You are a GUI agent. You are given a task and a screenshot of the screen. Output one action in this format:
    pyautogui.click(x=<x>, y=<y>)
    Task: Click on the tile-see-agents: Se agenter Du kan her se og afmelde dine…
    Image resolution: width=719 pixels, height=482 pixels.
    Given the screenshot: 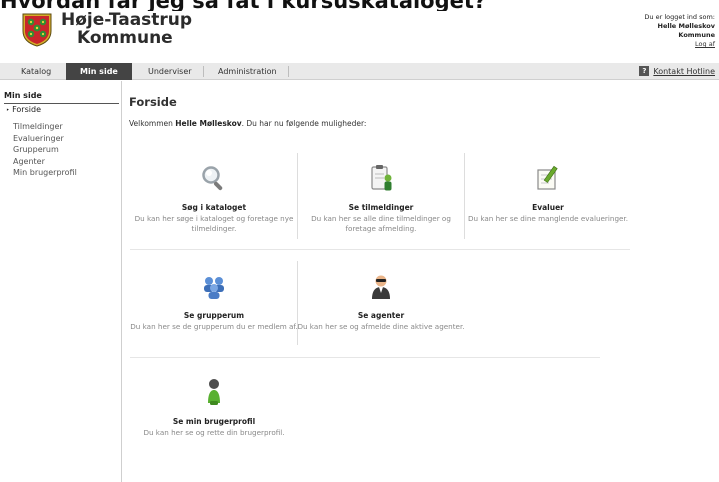 What is the action you would take?
    pyautogui.click(x=381, y=301)
    